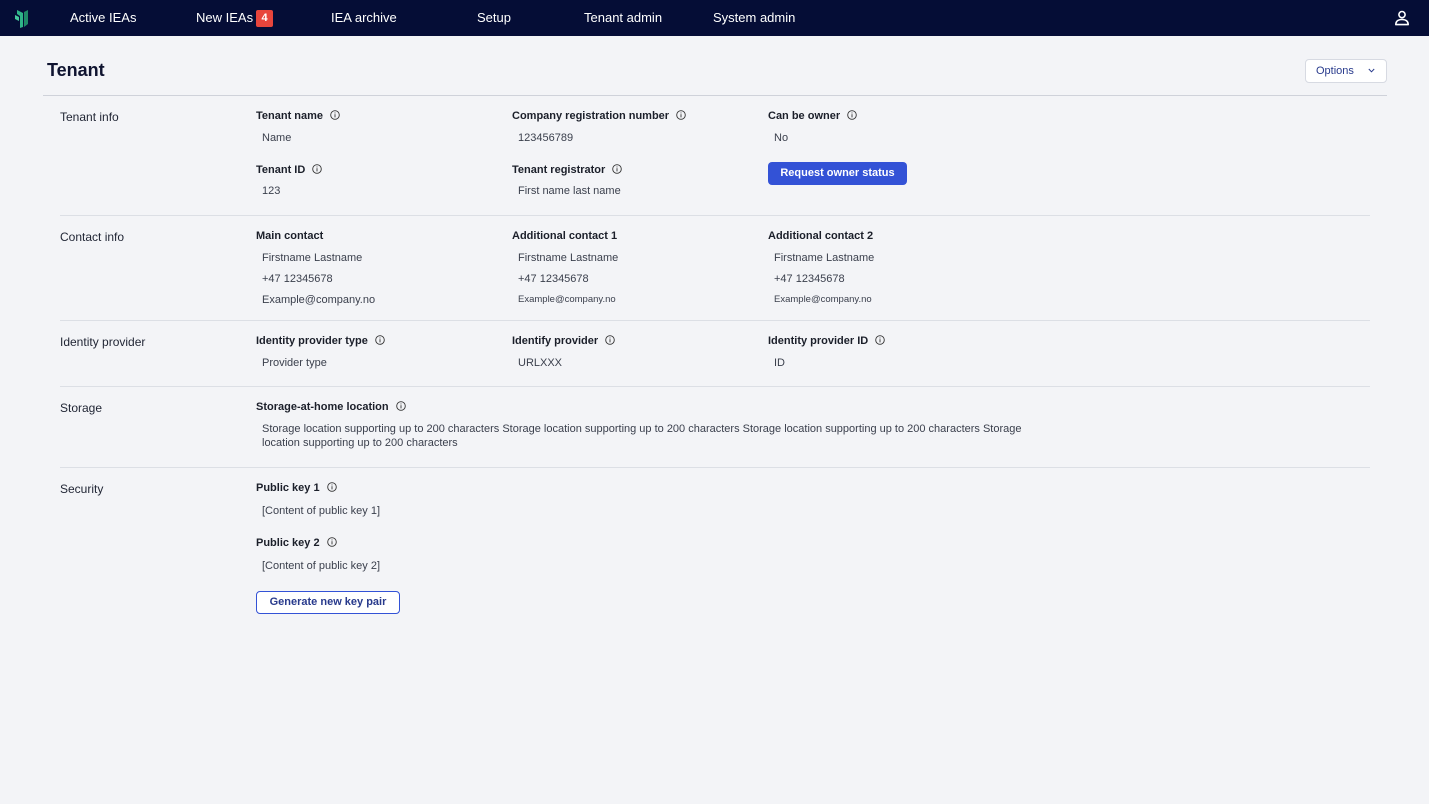 Image resolution: width=1429 pixels, height=804 pixels. What do you see at coordinates (320, 341) in the screenshot?
I see `identity-provider-type-label: Identity provider type` at bounding box center [320, 341].